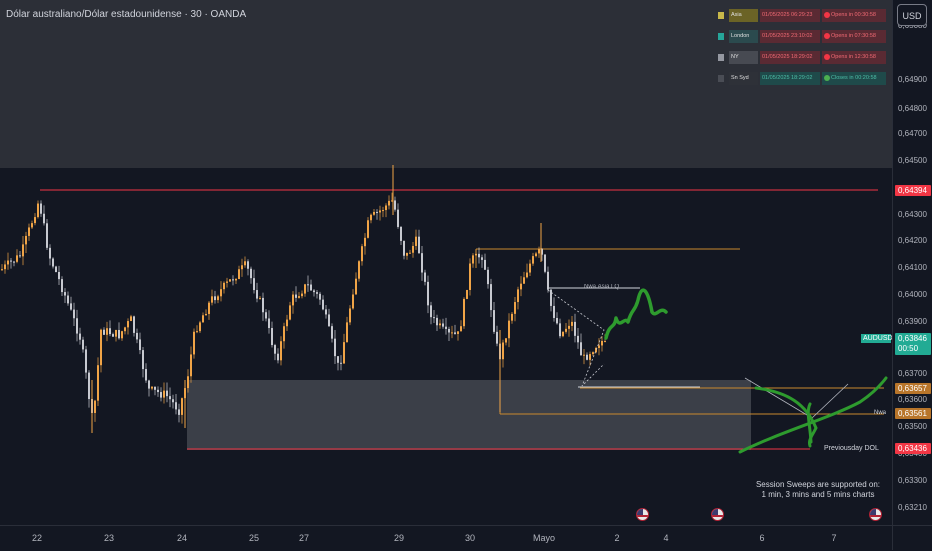 The image size is (932, 551). What do you see at coordinates (790, 36) in the screenshot?
I see `session-time: 01/05/2025 23:10:02` at bounding box center [790, 36].